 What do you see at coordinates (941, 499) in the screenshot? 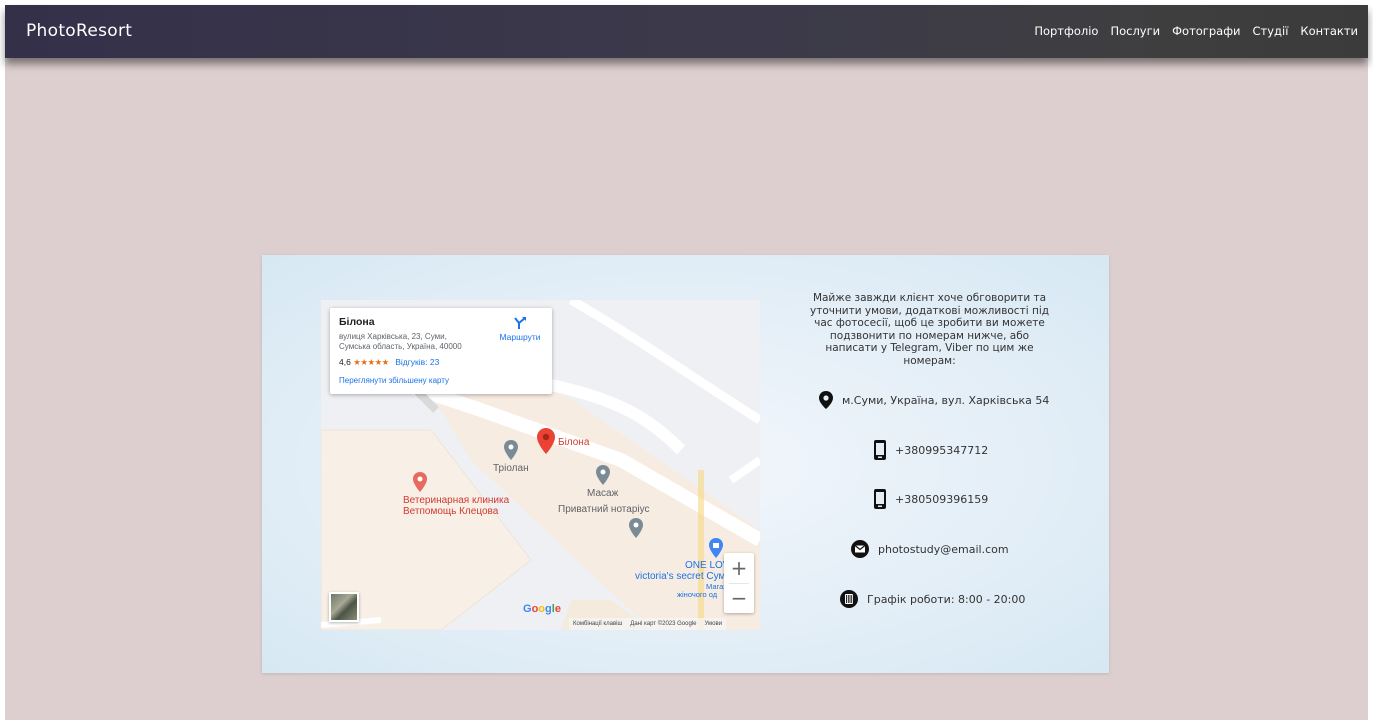
I see `phone2-link: +380509396159` at bounding box center [941, 499].